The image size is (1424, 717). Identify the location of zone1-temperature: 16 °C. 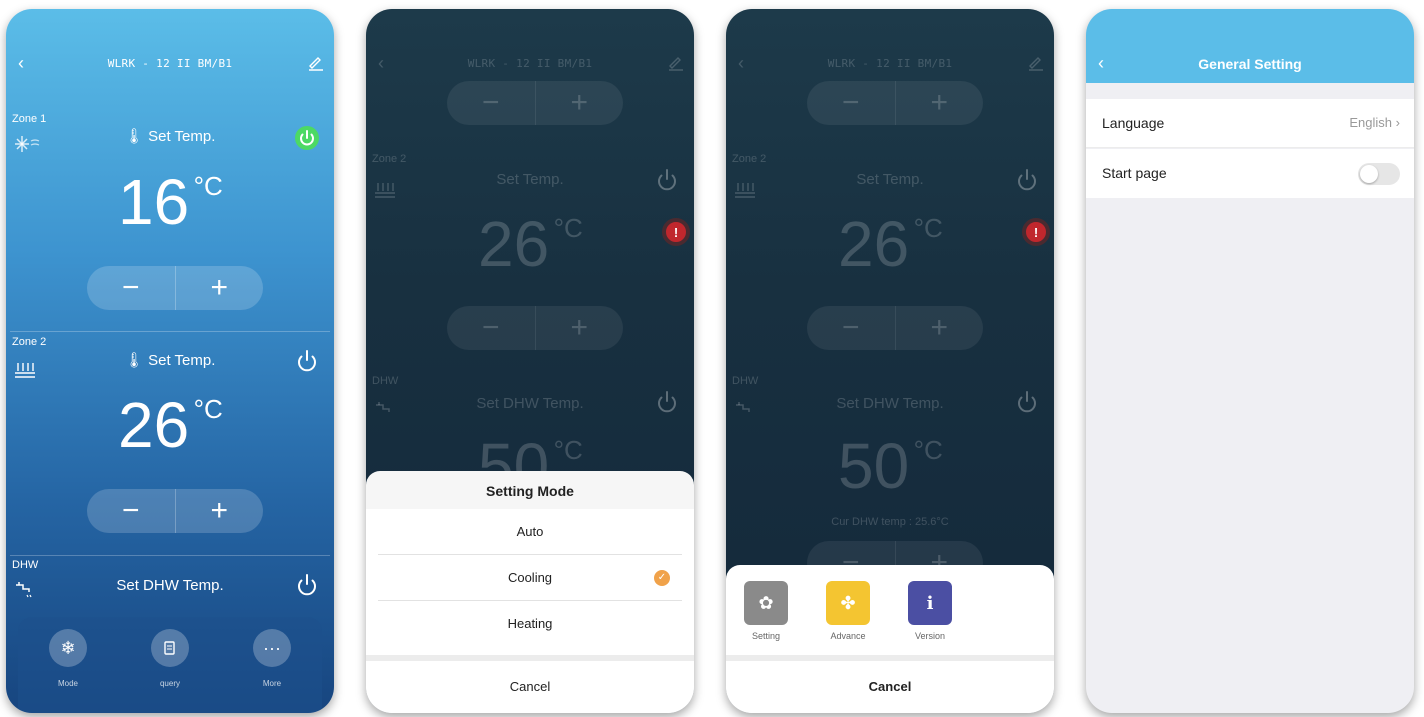
(170, 202).